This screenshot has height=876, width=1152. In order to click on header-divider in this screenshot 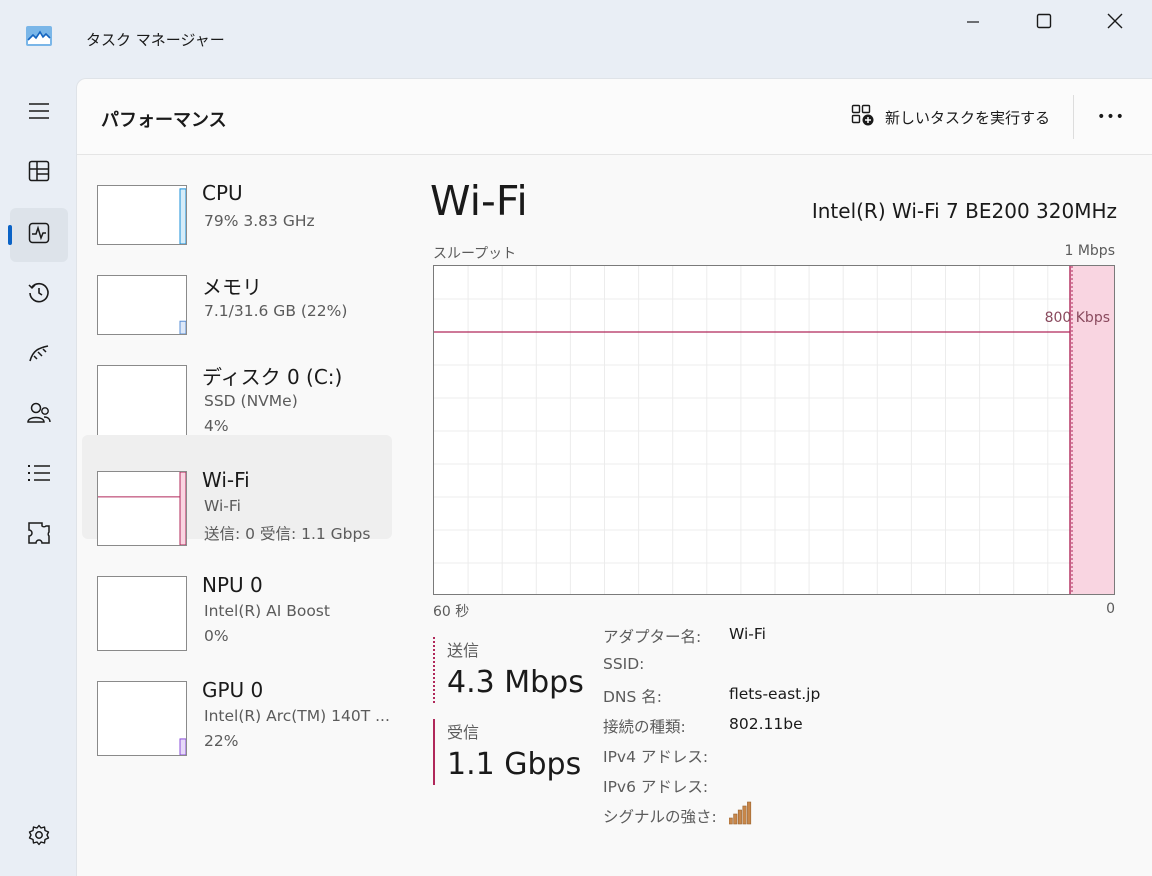, I will do `click(1073, 117)`.